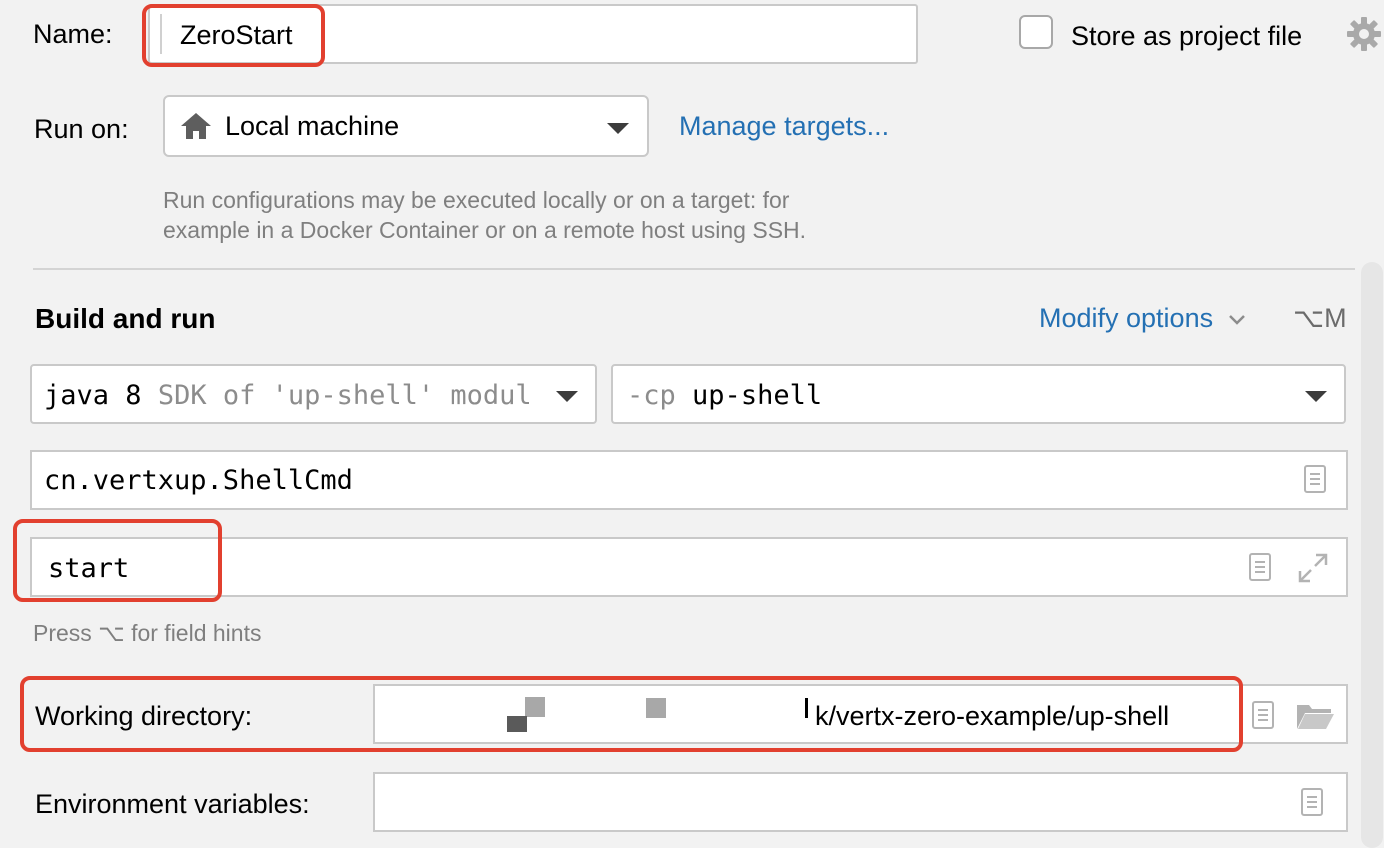 The height and width of the screenshot is (848, 1384). What do you see at coordinates (117, 560) in the screenshot?
I see `program-arguments-highlight` at bounding box center [117, 560].